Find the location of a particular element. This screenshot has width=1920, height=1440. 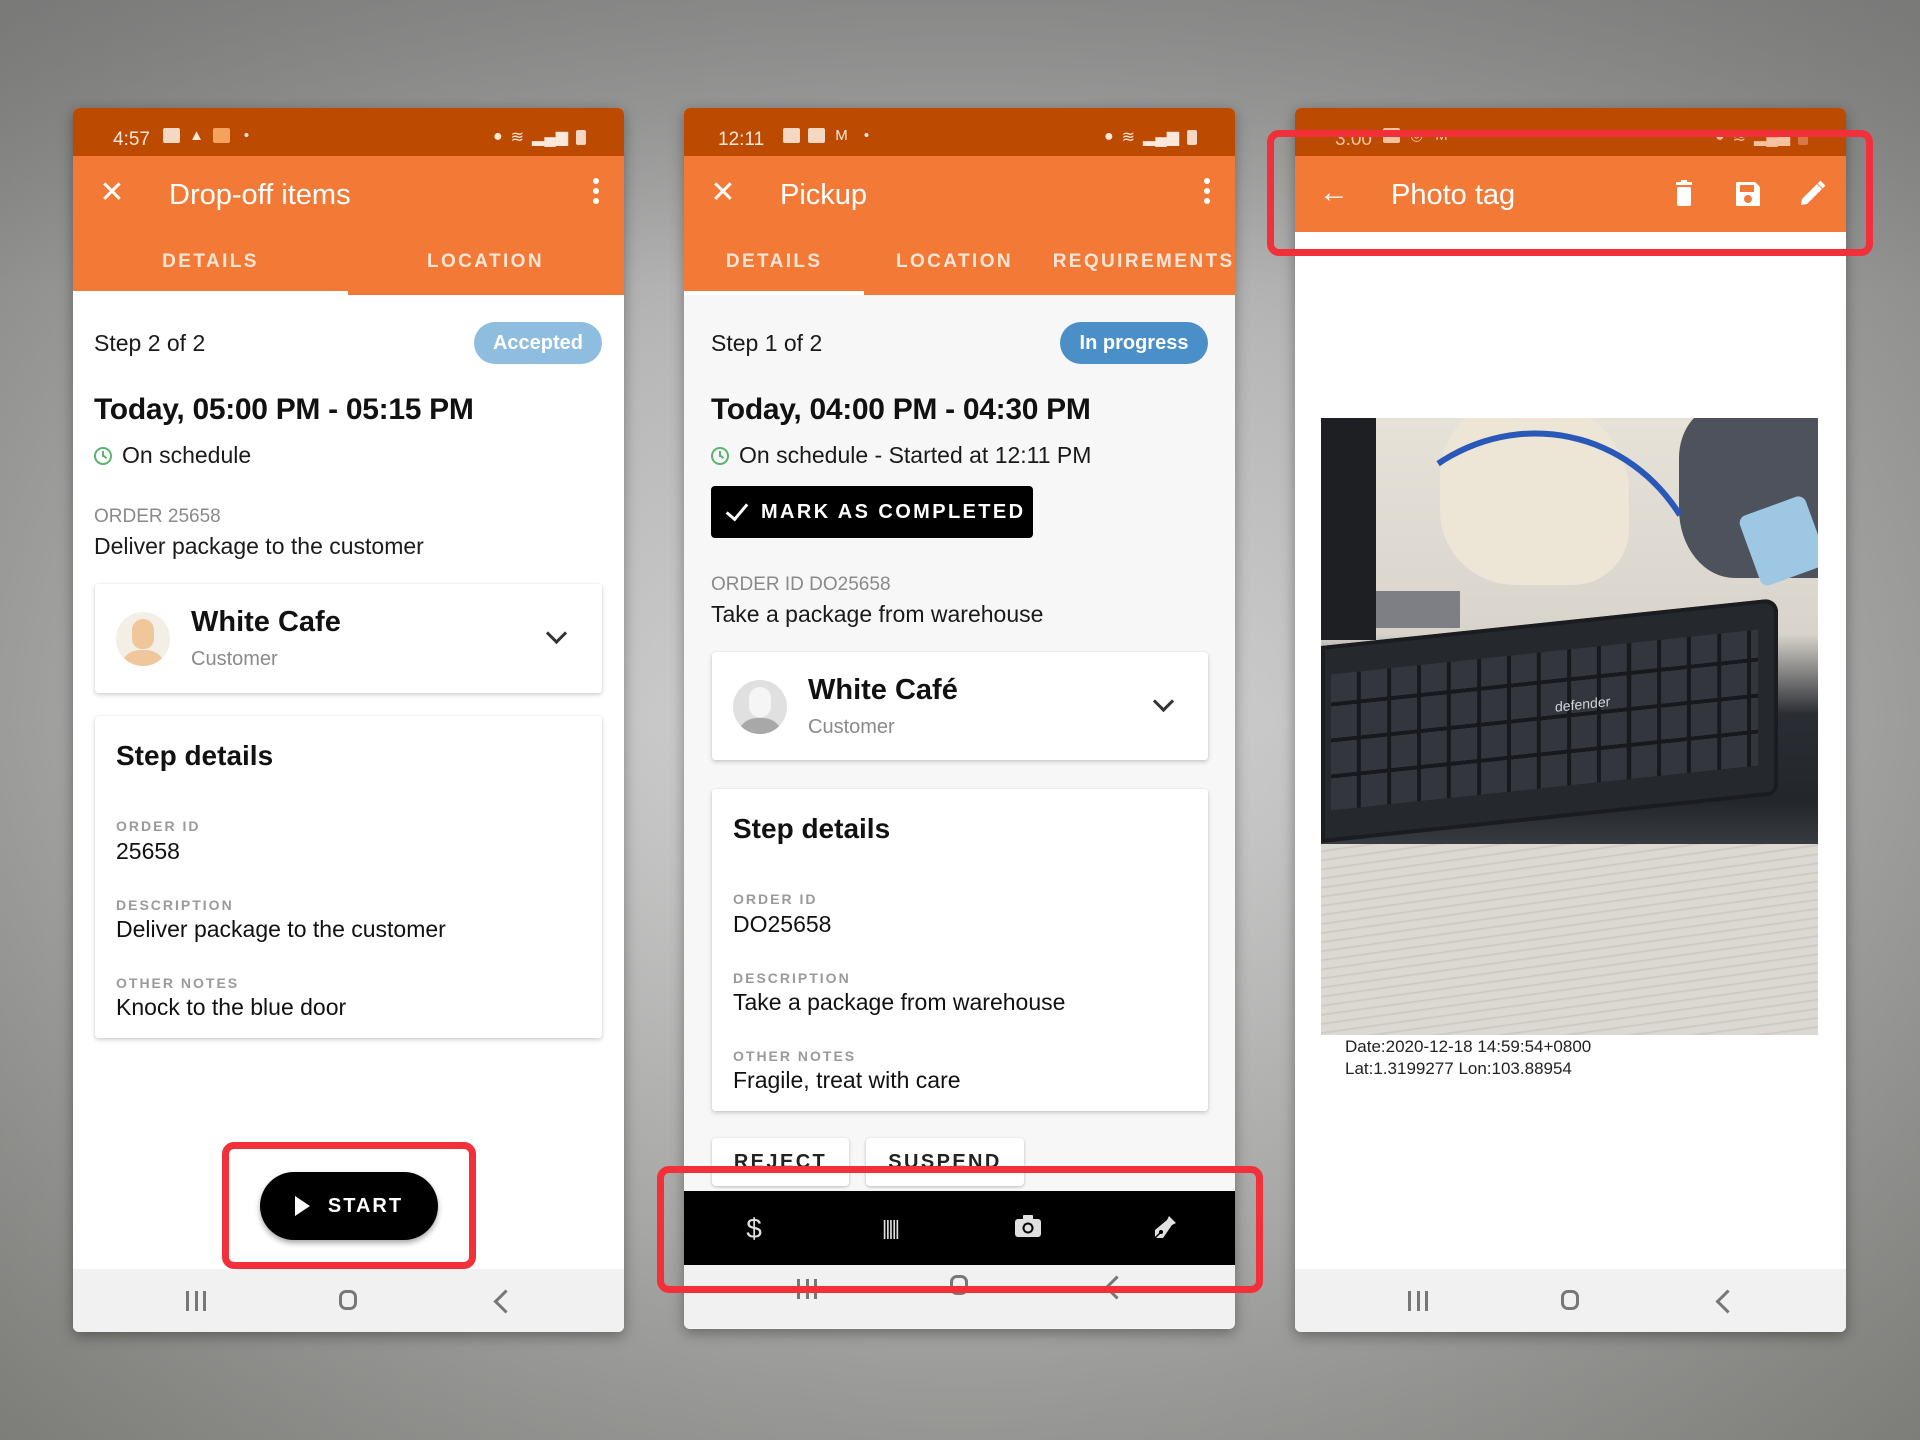

action-toolbar: $ ||||| is located at coordinates (959, 1228).